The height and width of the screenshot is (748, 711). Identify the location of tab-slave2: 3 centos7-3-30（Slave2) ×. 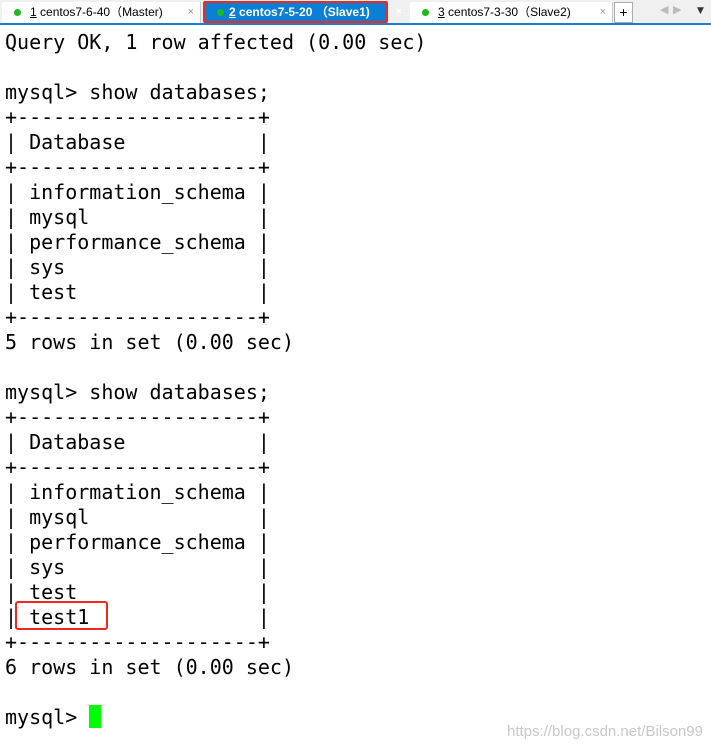
(511, 12).